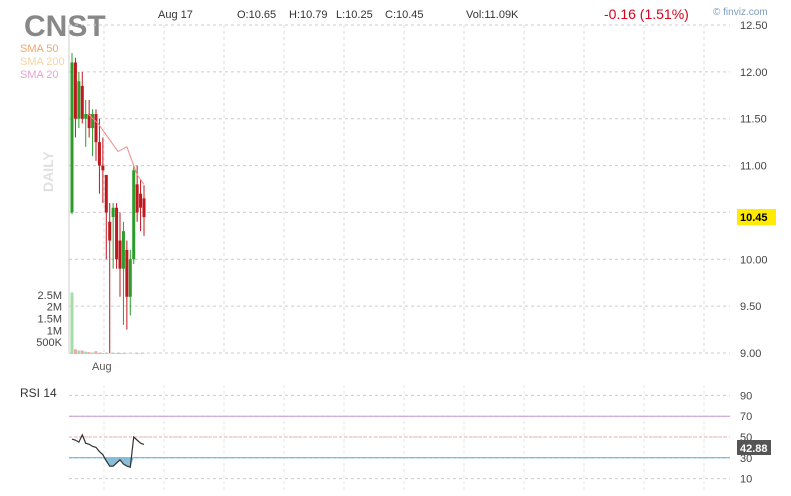 The width and height of the screenshot is (791, 496). What do you see at coordinates (50, 296) in the screenshot?
I see `volume-tick-label: 2.5M` at bounding box center [50, 296].